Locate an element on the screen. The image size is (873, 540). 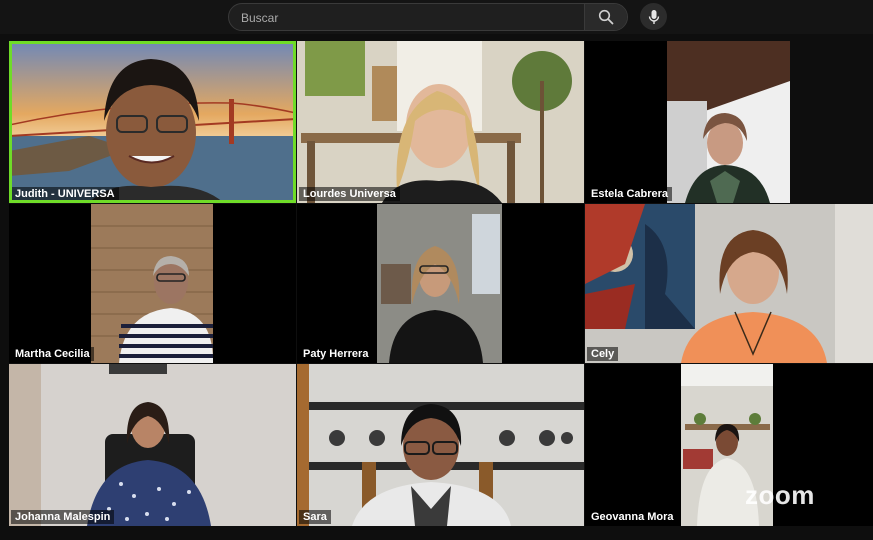
participant-name: Cely is located at coordinates (603, 354).